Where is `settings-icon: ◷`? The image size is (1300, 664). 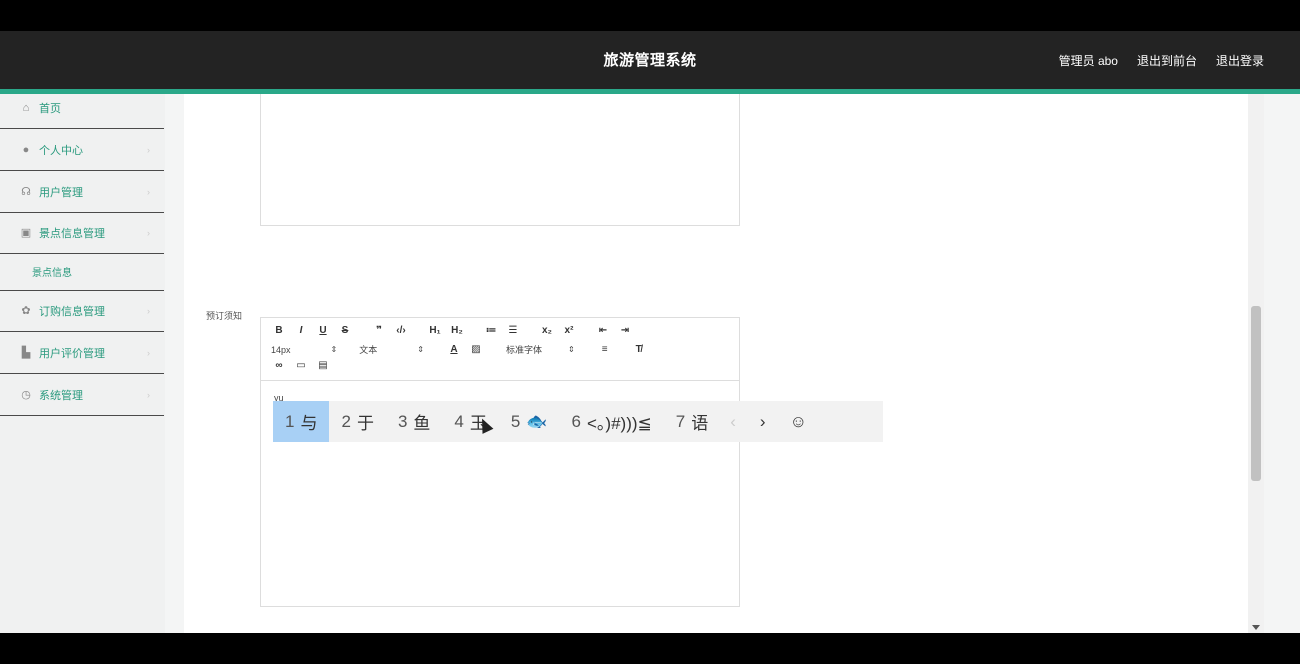 settings-icon: ◷ is located at coordinates (26, 394).